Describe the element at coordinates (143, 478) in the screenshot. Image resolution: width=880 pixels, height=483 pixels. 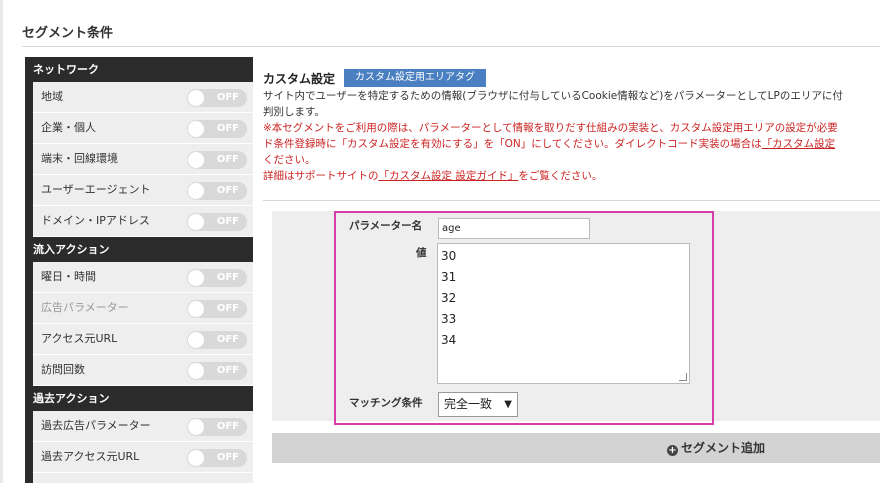
I see `sidebar-item-partial` at that location.